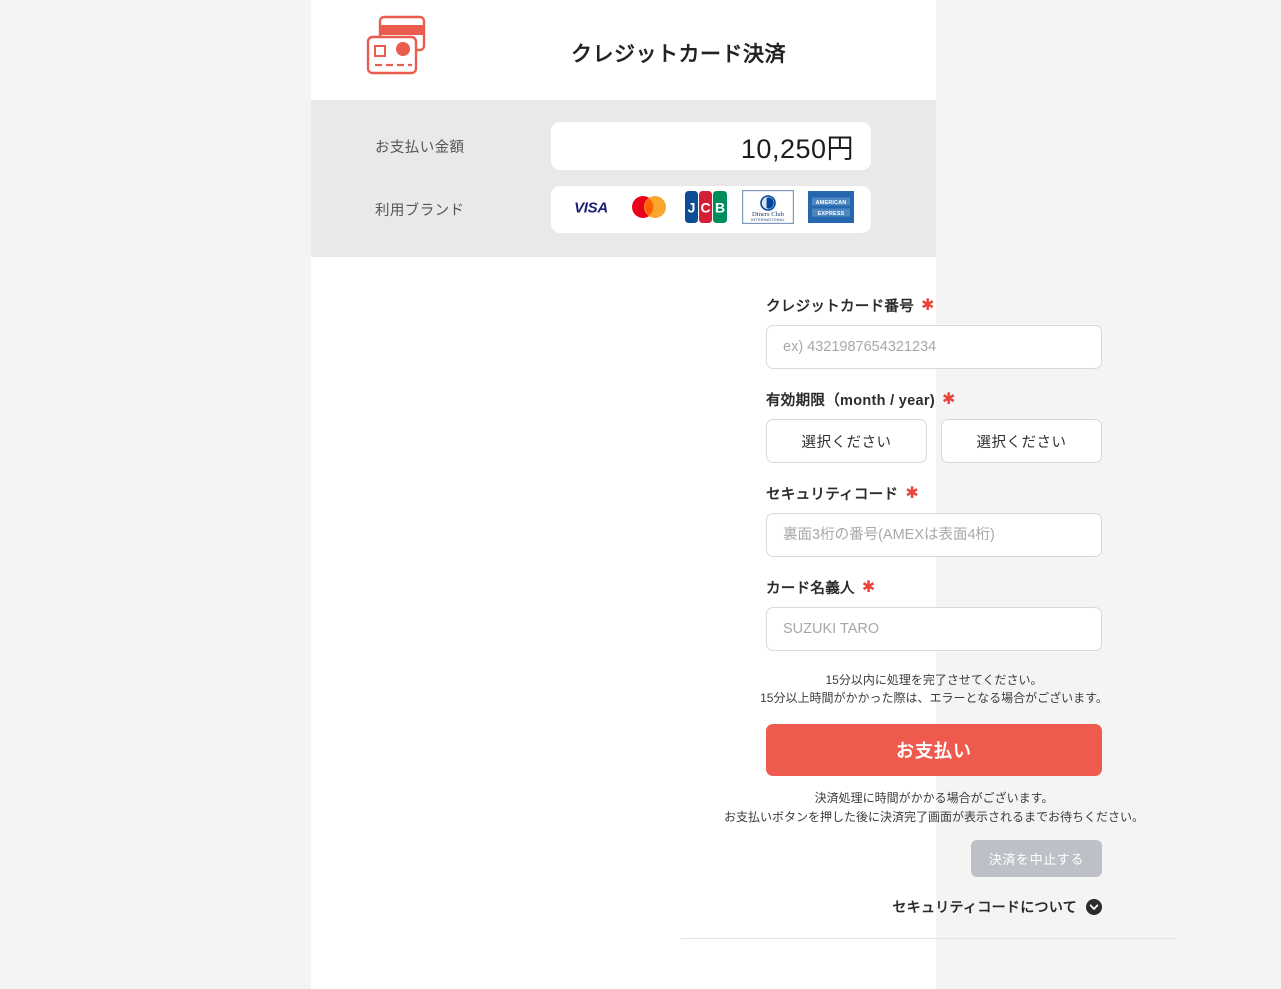  Describe the element at coordinates (711, 146) in the screenshot. I see `amount-value-box: 10,250円` at that location.